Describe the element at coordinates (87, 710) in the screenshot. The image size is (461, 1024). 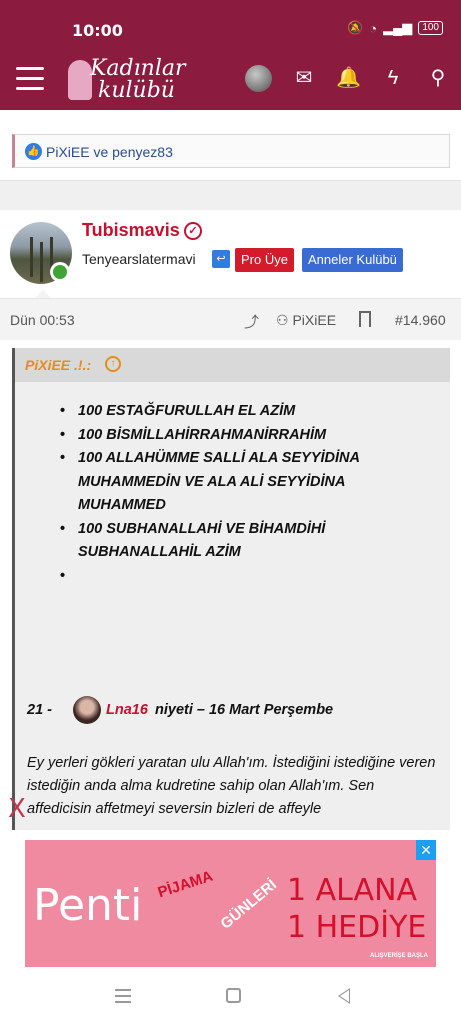
I see `mini-avatar` at that location.